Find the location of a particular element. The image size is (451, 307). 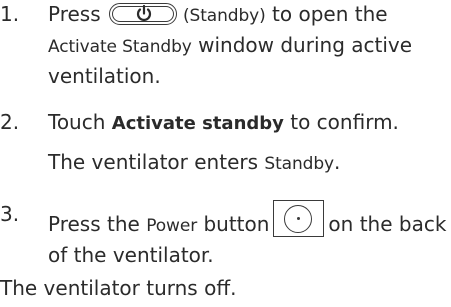

step-number: 3. is located at coordinates (10, 214).